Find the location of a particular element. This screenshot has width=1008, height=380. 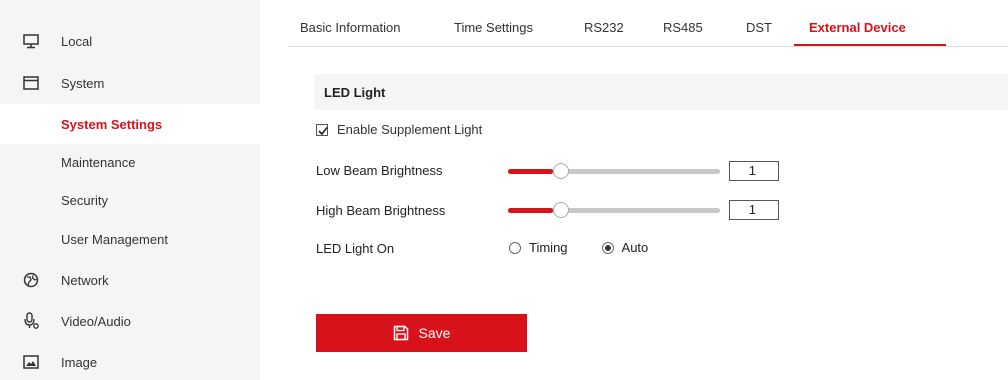

checkmark-icon is located at coordinates (323, 130).